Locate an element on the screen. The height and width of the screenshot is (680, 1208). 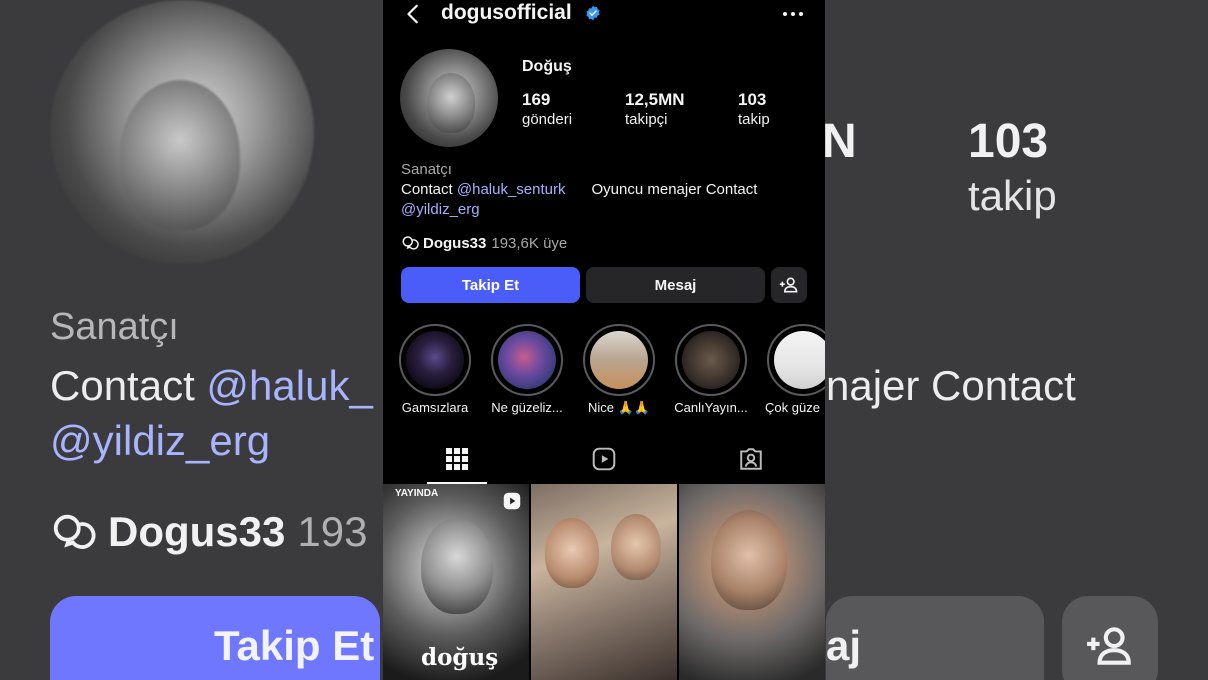
tagged-icon is located at coordinates (751, 459).